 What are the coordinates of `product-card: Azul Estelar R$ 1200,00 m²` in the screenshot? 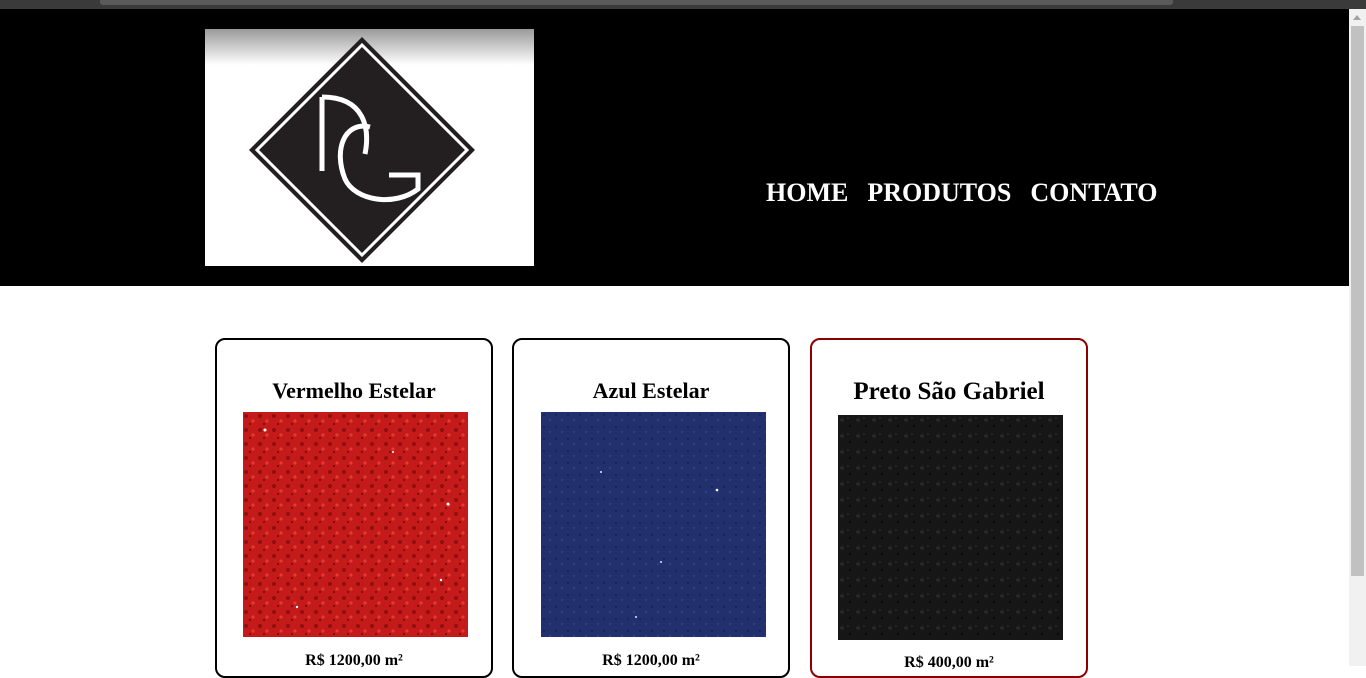 It's located at (651, 508).